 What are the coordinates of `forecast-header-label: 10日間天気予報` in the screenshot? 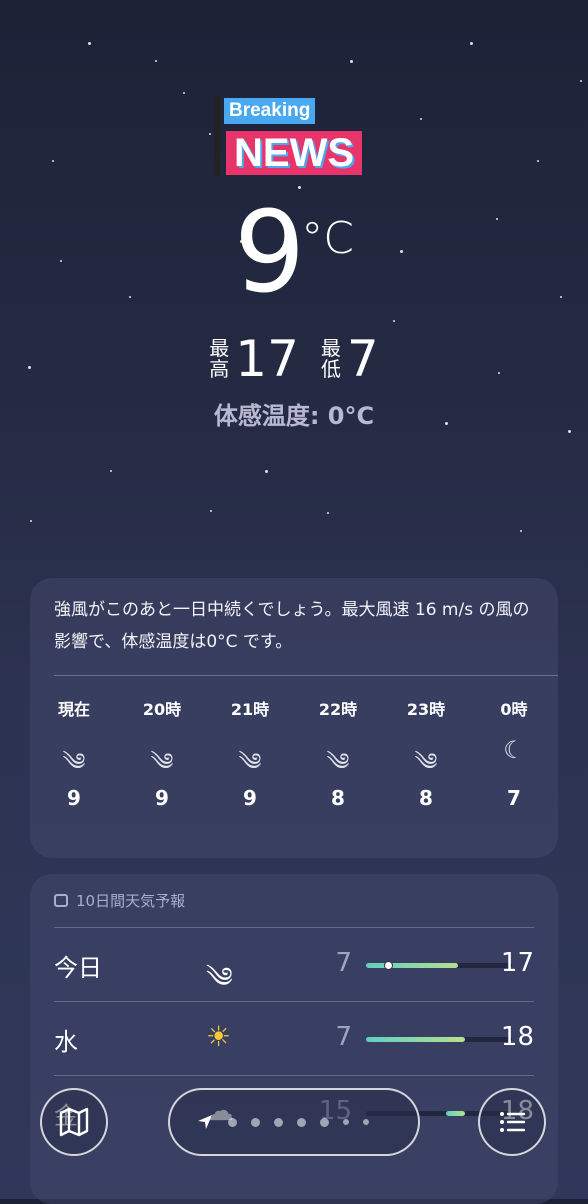 It's located at (131, 901).